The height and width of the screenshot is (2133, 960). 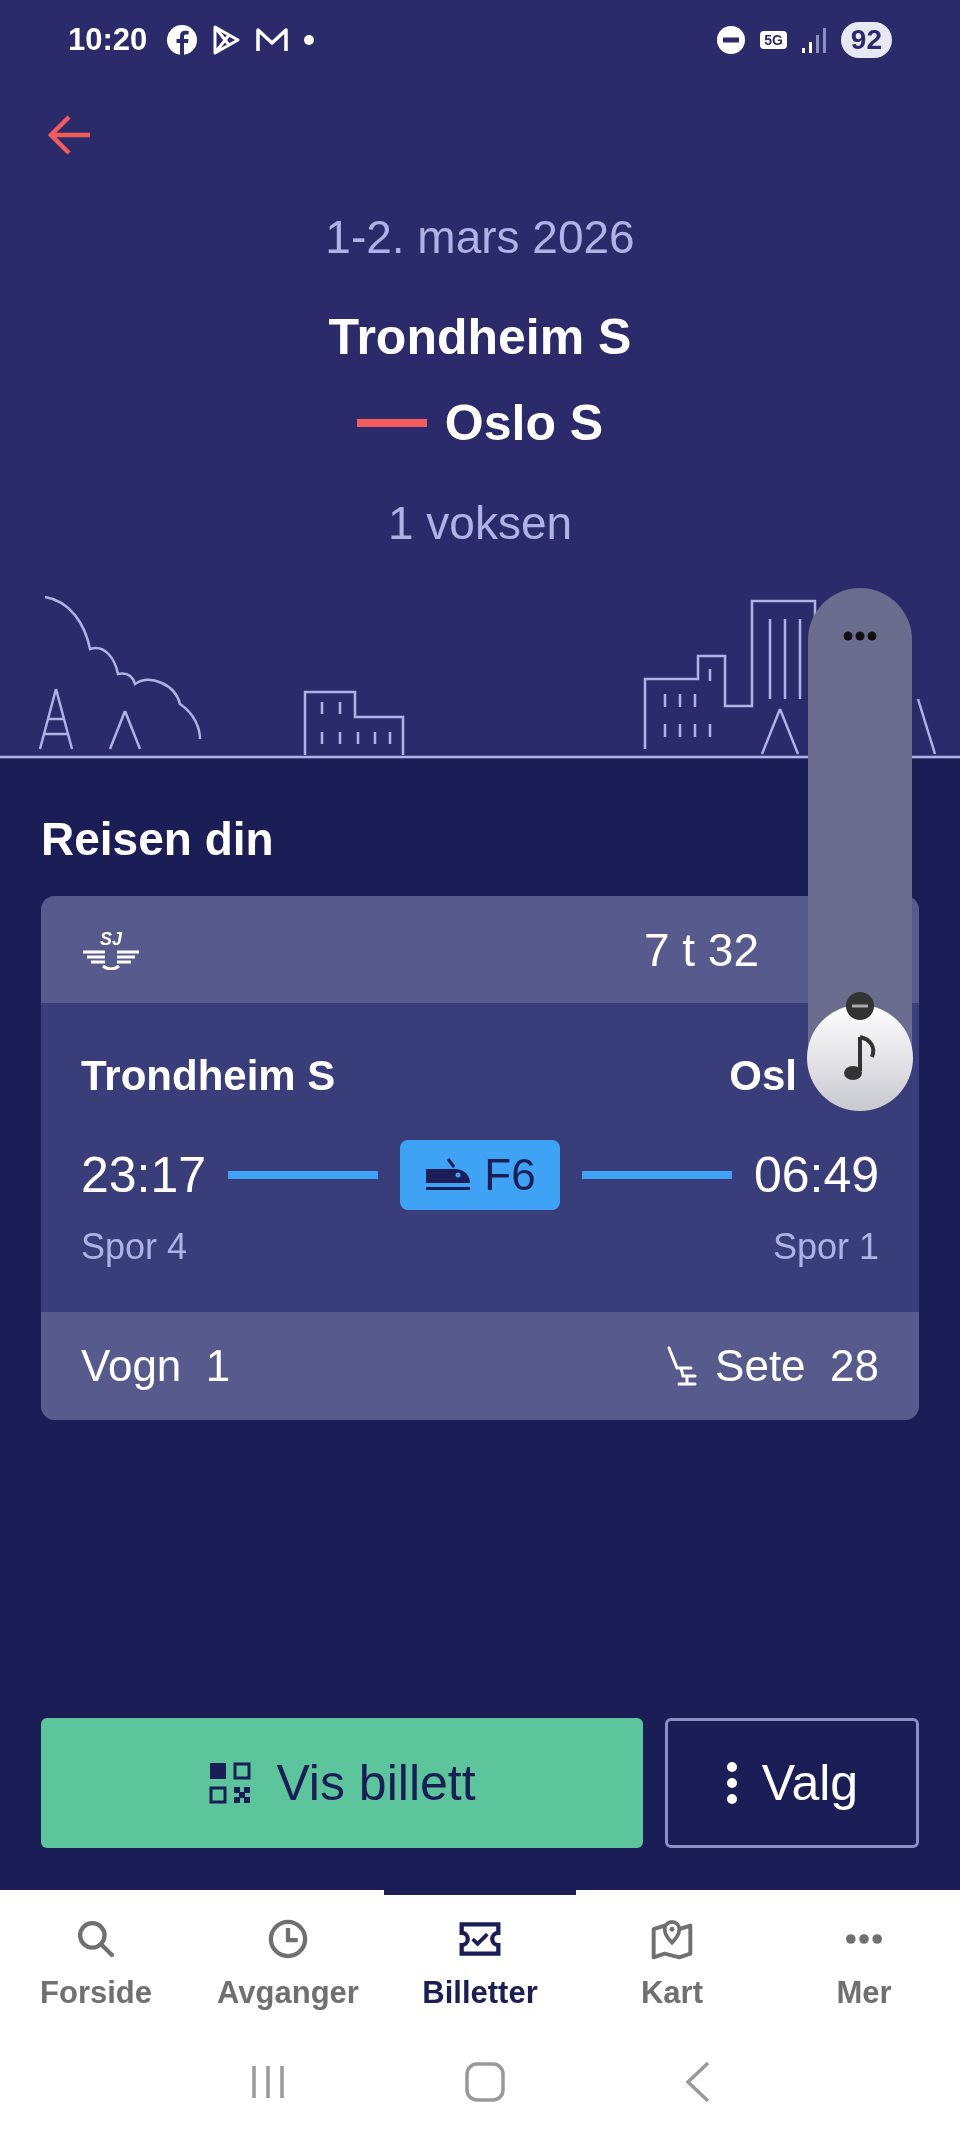 I want to click on status-time: 10:20, so click(x=108, y=40).